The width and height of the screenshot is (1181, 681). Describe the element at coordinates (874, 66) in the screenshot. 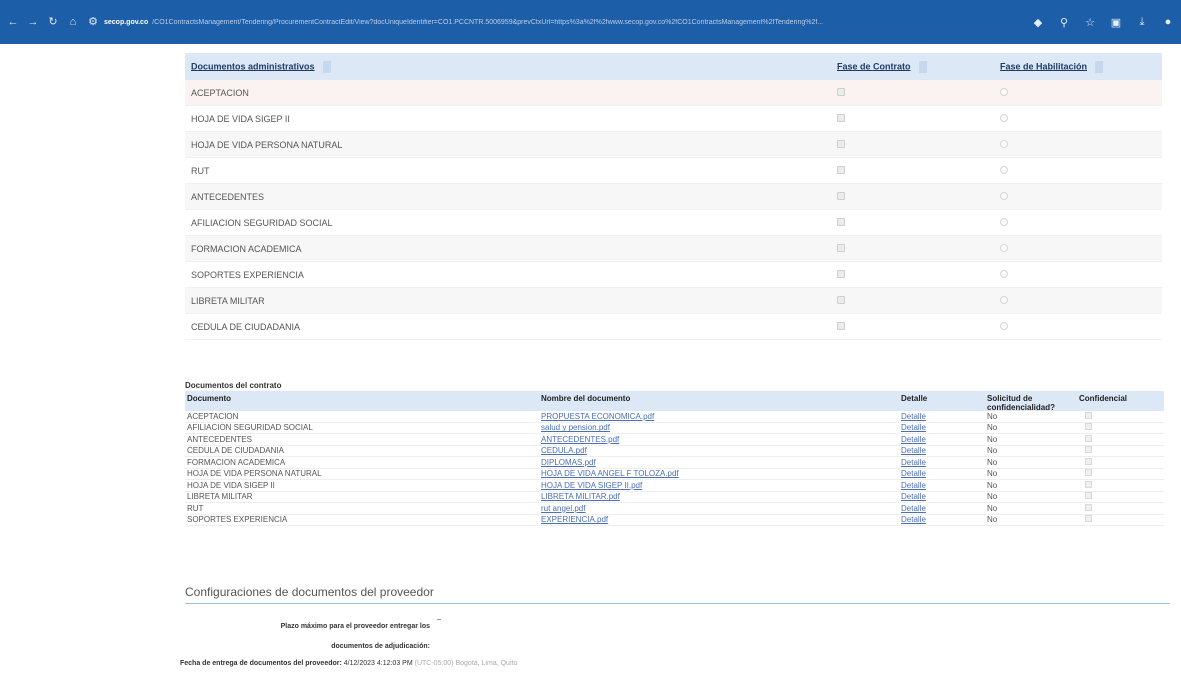

I see `header-fase-contrato: Fase de Contrato` at that location.